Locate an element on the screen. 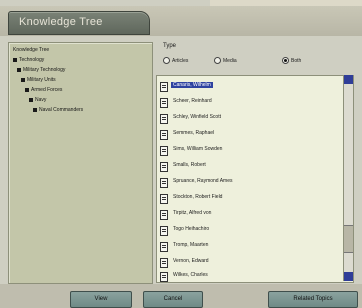  type-option-label: Media is located at coordinates (230, 60).